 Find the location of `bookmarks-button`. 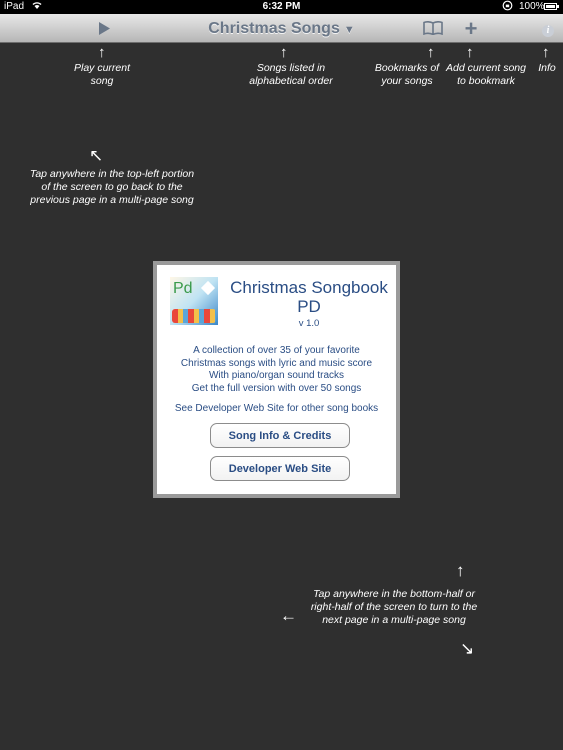

bookmarks-button is located at coordinates (433, 28).